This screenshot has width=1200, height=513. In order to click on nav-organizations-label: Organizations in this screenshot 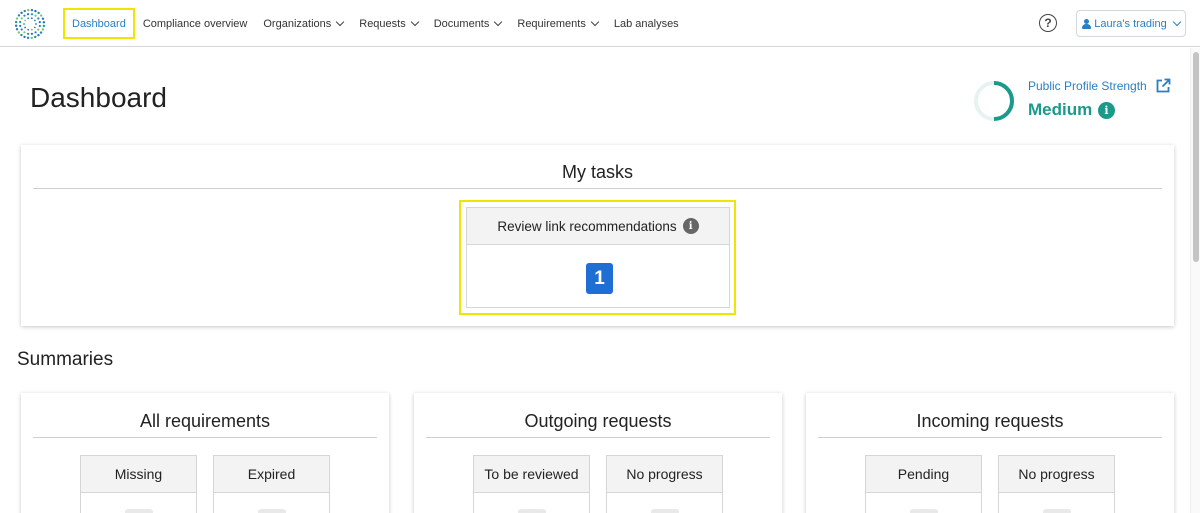, I will do `click(297, 23)`.